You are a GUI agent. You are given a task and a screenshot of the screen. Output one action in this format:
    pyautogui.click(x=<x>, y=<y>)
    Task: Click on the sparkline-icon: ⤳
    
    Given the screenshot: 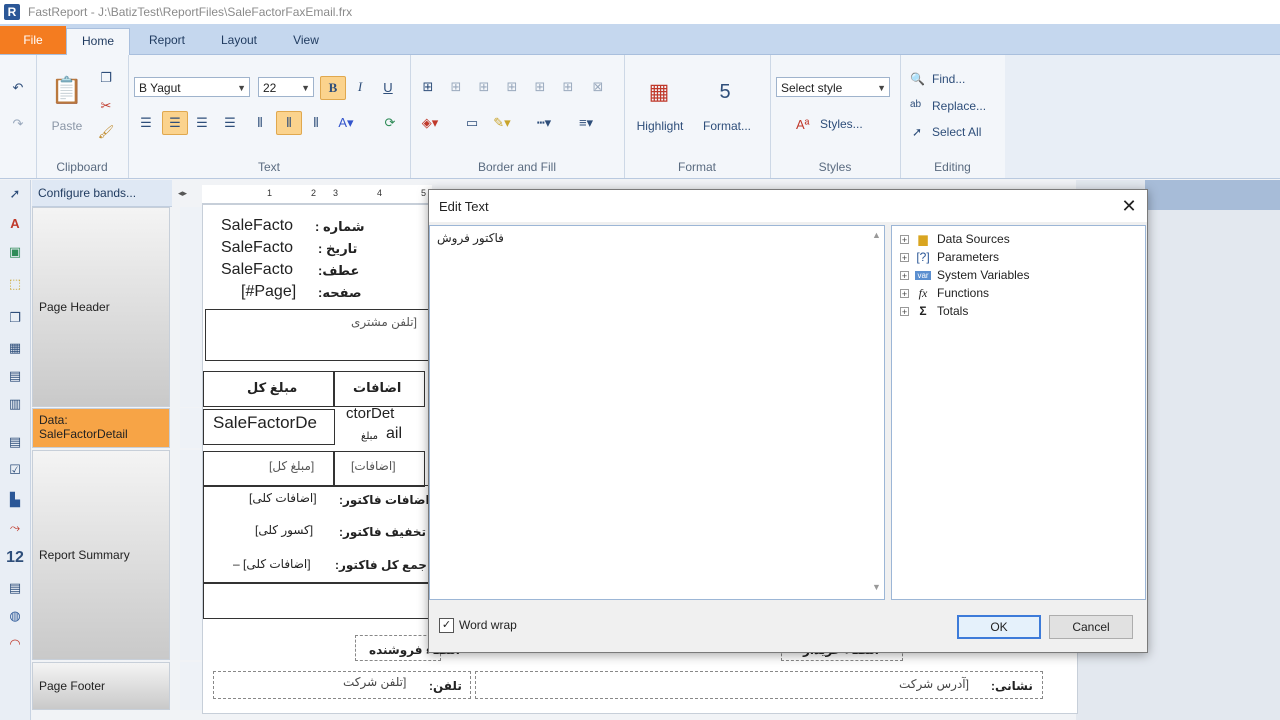 What is the action you would take?
    pyautogui.click(x=15, y=528)
    